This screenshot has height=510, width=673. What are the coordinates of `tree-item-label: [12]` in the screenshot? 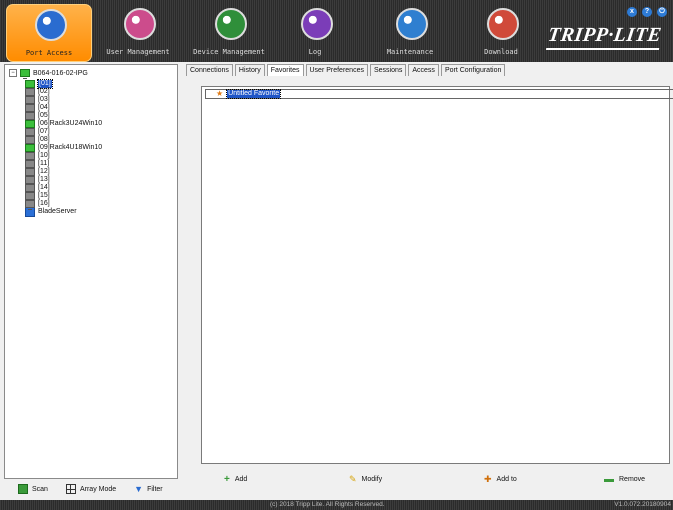 It's located at (44, 171).